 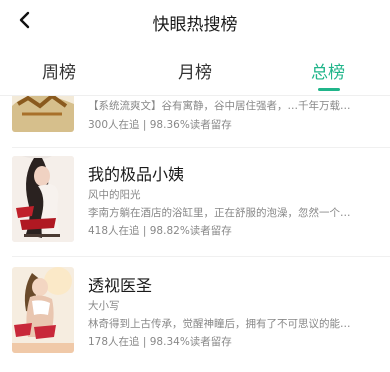 What do you see at coordinates (160, 231) in the screenshot?
I see `book-stats: 418人在追 | 98.82%读者留存` at bounding box center [160, 231].